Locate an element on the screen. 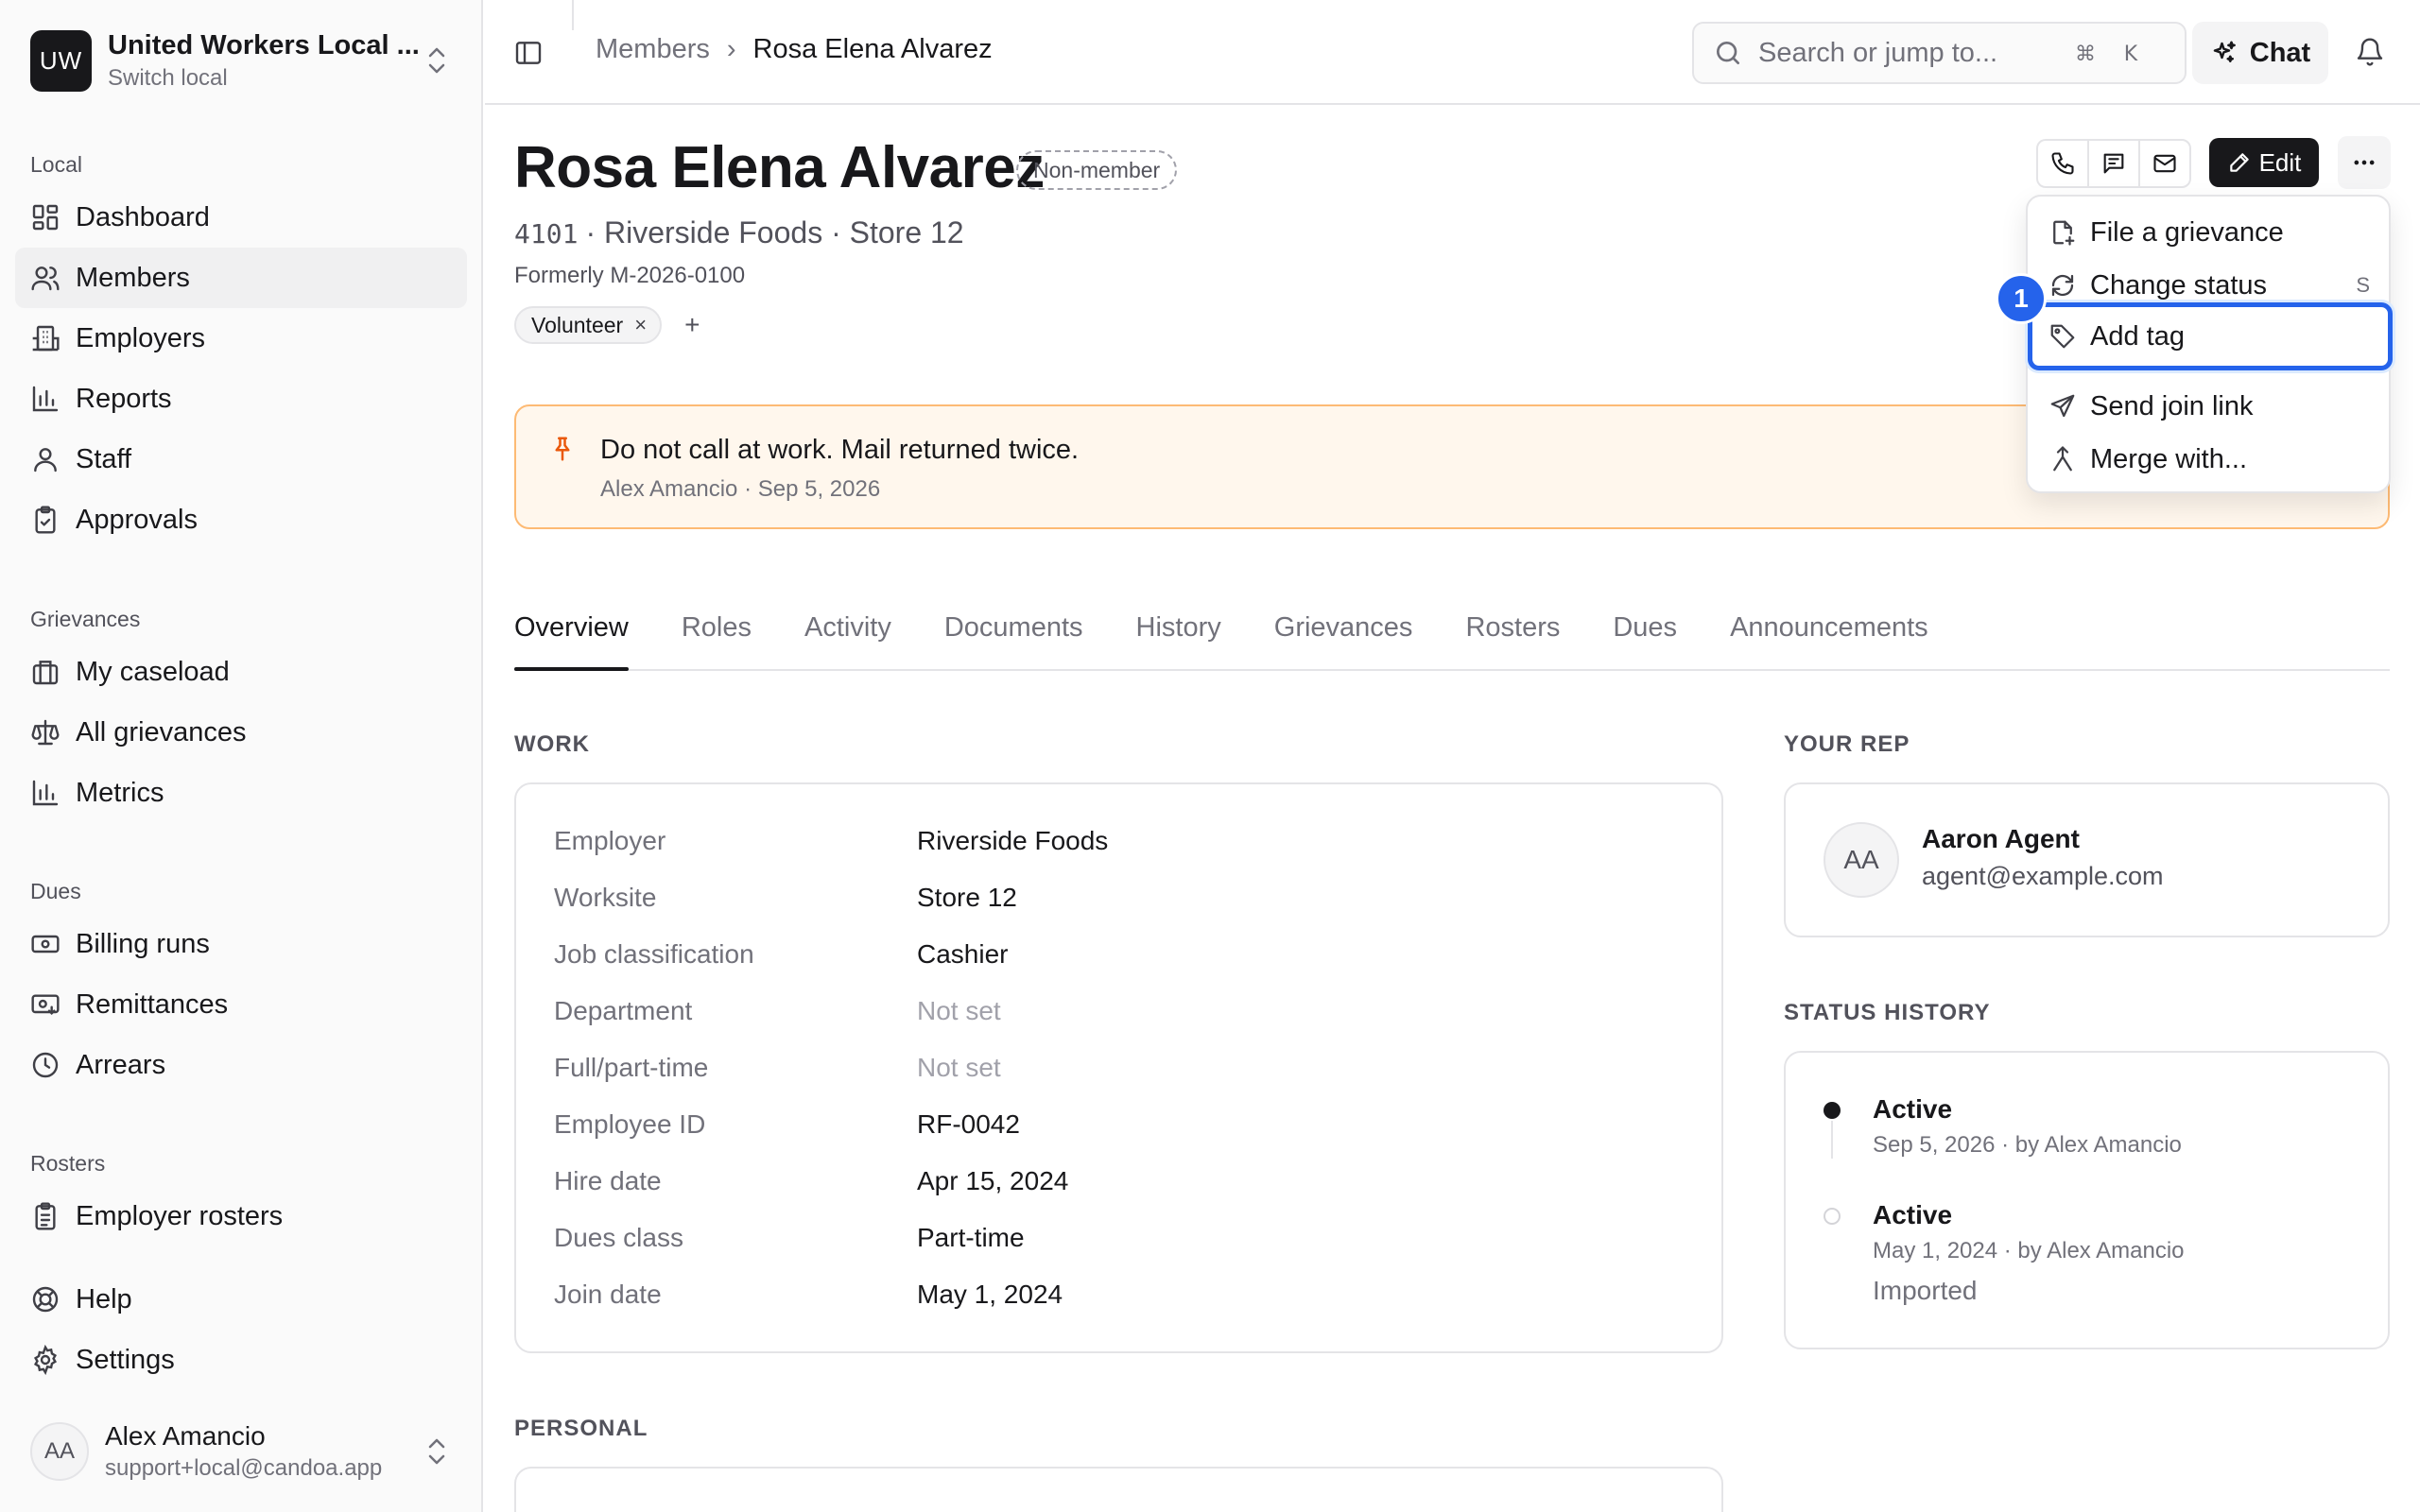  sidebar-item-label: My caseload is located at coordinates (153, 671).